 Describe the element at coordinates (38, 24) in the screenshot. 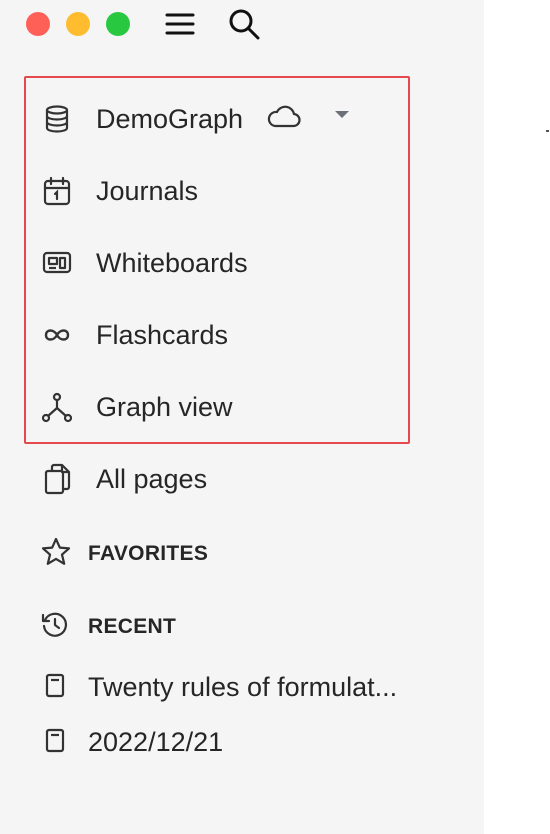

I see `window-close-button` at that location.